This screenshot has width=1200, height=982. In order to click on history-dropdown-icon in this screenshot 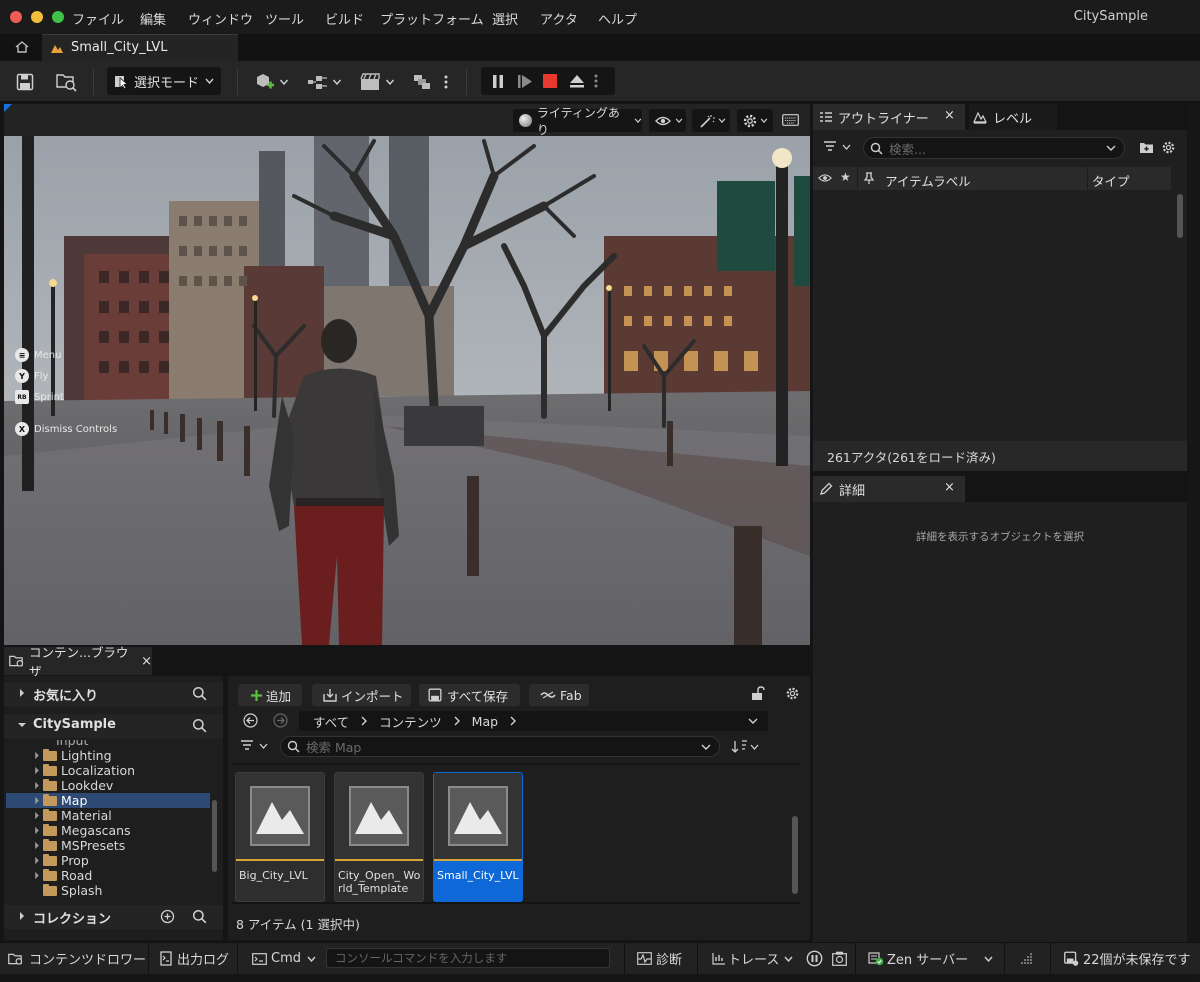, I will do `click(753, 721)`.